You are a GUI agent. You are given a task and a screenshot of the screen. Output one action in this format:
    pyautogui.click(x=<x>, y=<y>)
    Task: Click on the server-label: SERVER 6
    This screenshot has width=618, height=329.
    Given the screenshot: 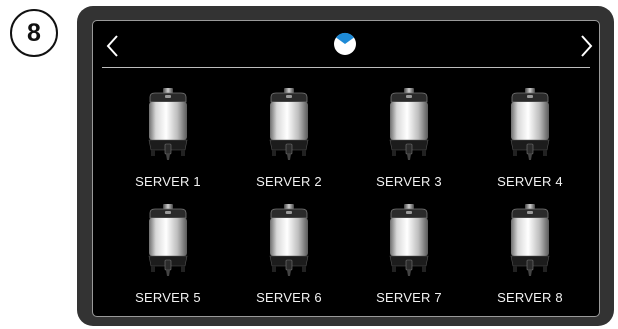 What is the action you would take?
    pyautogui.click(x=289, y=297)
    